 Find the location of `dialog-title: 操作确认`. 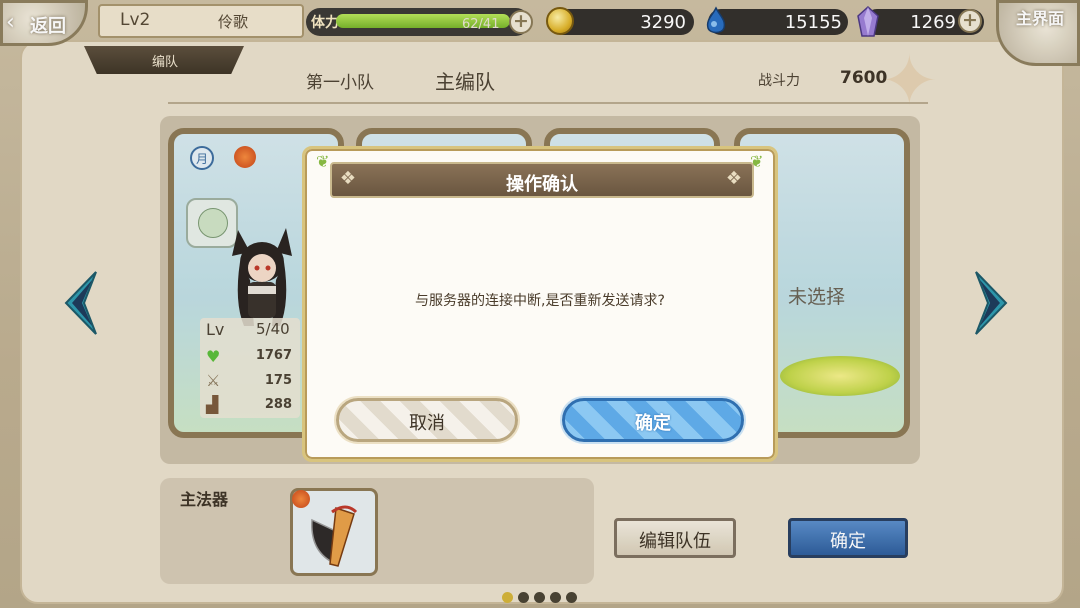

dialog-title: 操作确认 is located at coordinates (542, 184).